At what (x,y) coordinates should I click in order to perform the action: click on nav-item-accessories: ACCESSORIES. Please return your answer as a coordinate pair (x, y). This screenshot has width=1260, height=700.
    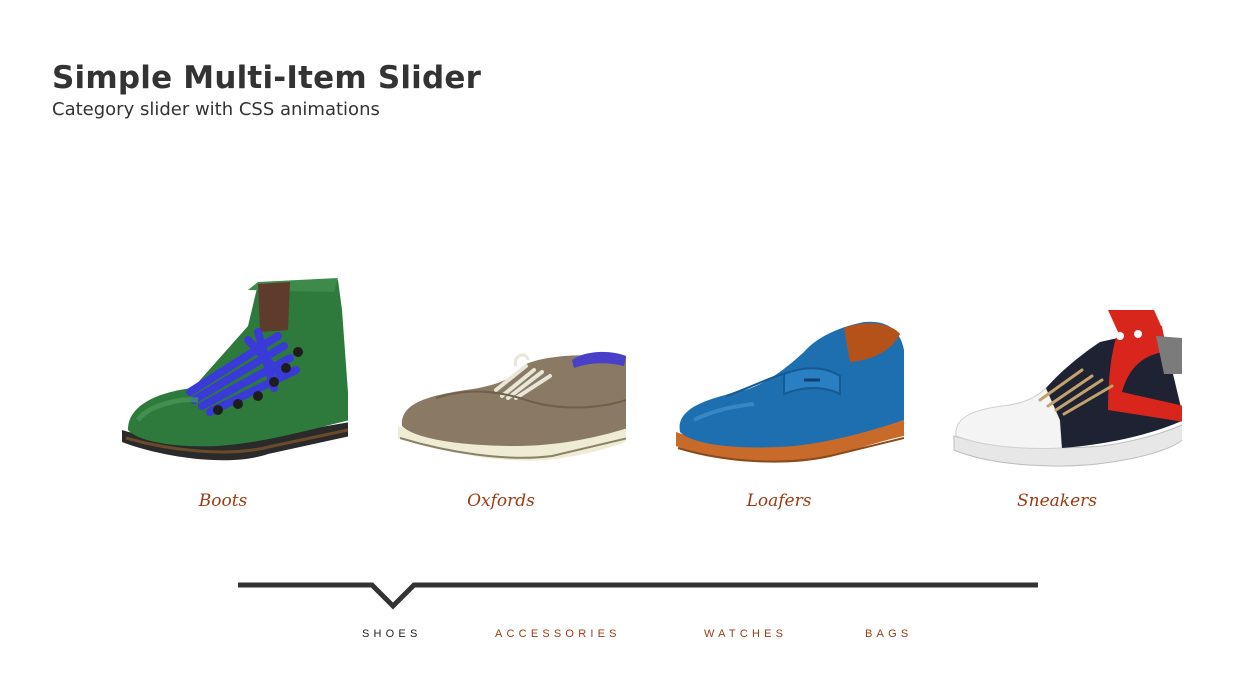
    Looking at the image, I should click on (558, 634).